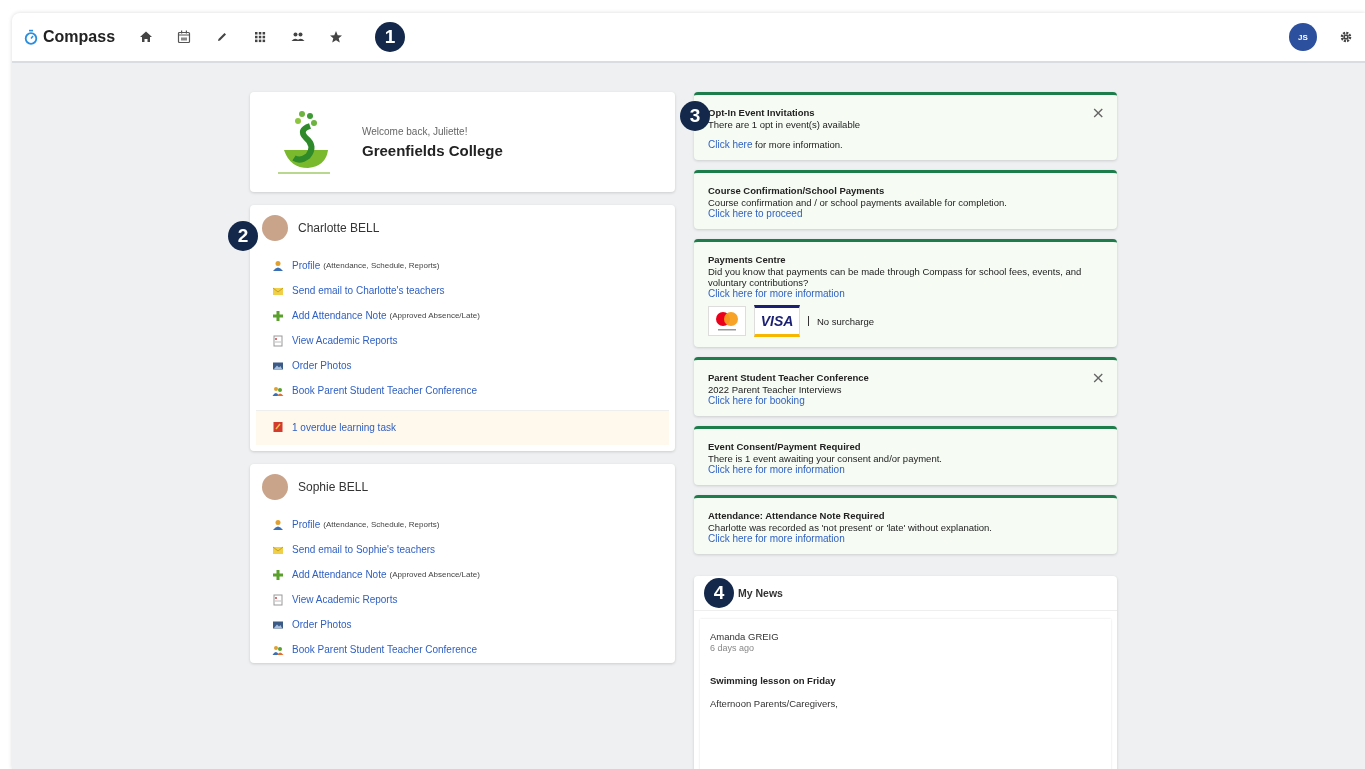  I want to click on home-icon, so click(146, 37).